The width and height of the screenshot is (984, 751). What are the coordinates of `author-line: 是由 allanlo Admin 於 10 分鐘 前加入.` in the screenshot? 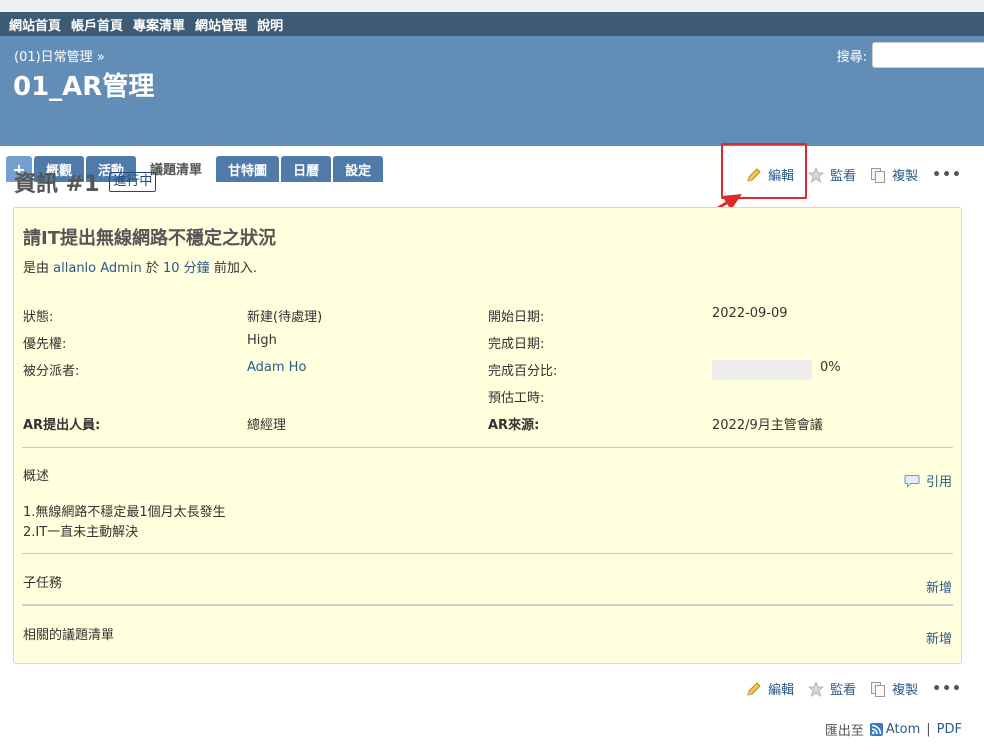 It's located at (140, 266).